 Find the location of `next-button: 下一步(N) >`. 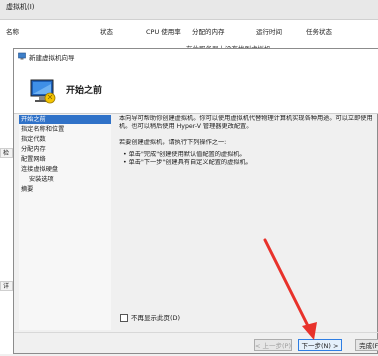

next-button: 下一步(N) > is located at coordinates (320, 345).